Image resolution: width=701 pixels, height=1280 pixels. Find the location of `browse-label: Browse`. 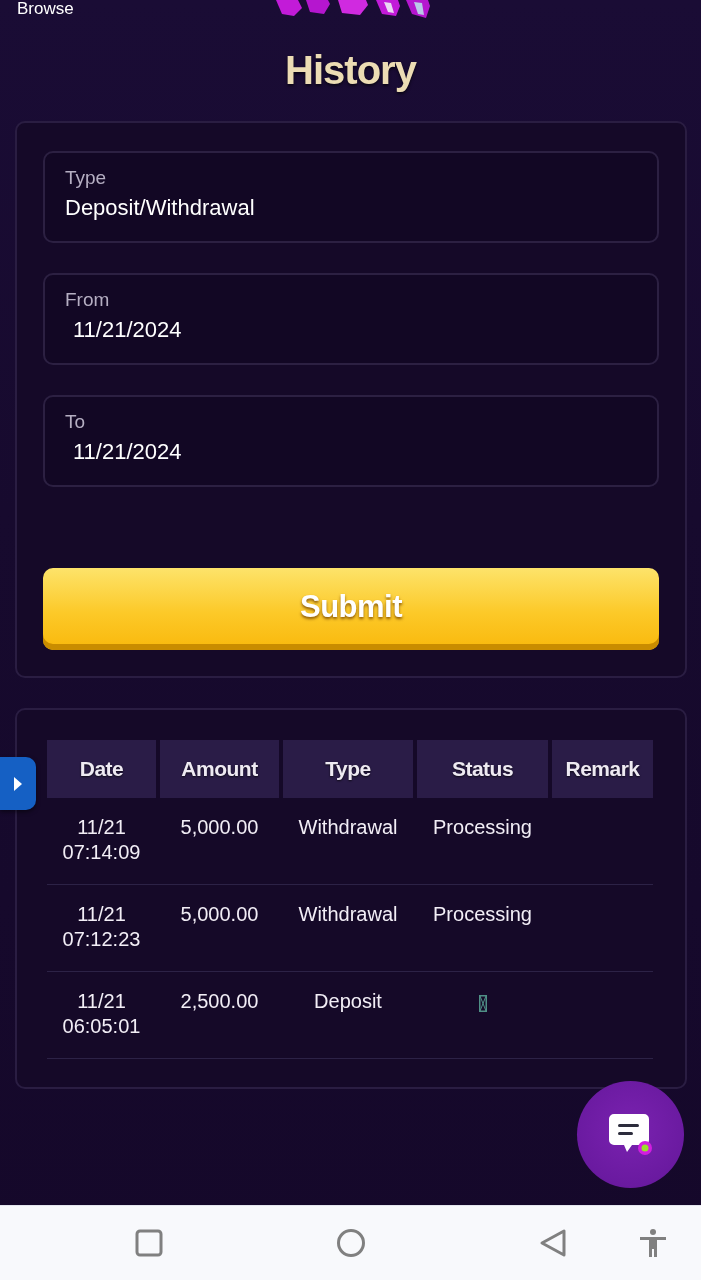

browse-label: Browse is located at coordinates (45, 9).